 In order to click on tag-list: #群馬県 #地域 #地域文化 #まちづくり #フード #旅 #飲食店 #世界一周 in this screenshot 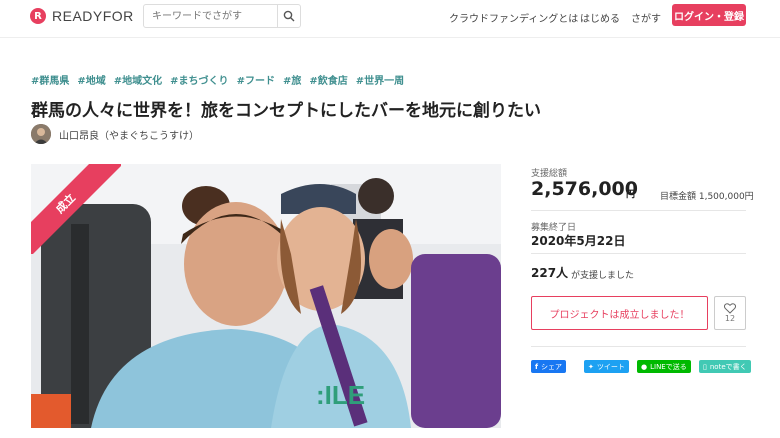, I will do `click(217, 79)`.